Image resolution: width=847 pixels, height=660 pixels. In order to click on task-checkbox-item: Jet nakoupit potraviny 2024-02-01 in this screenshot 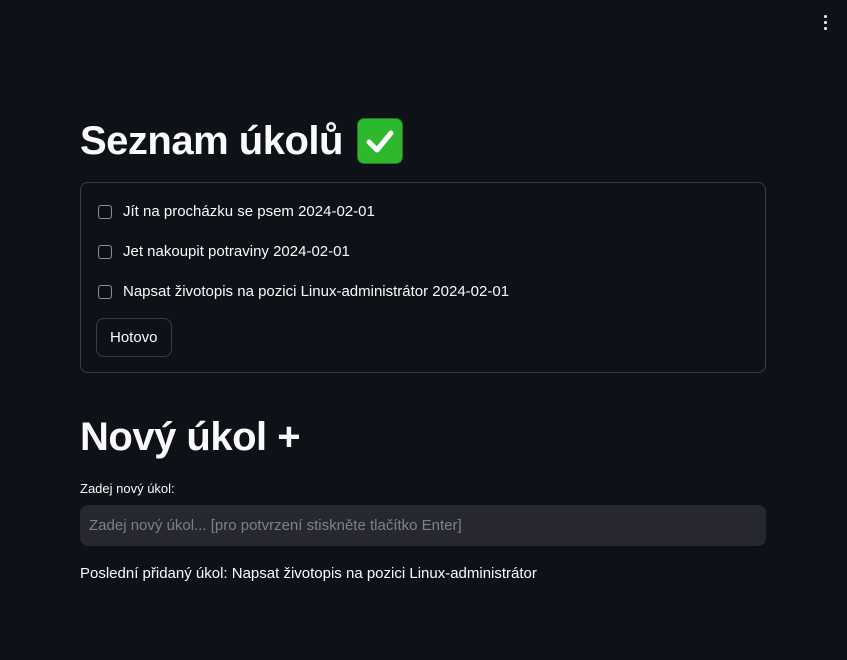, I will do `click(224, 251)`.